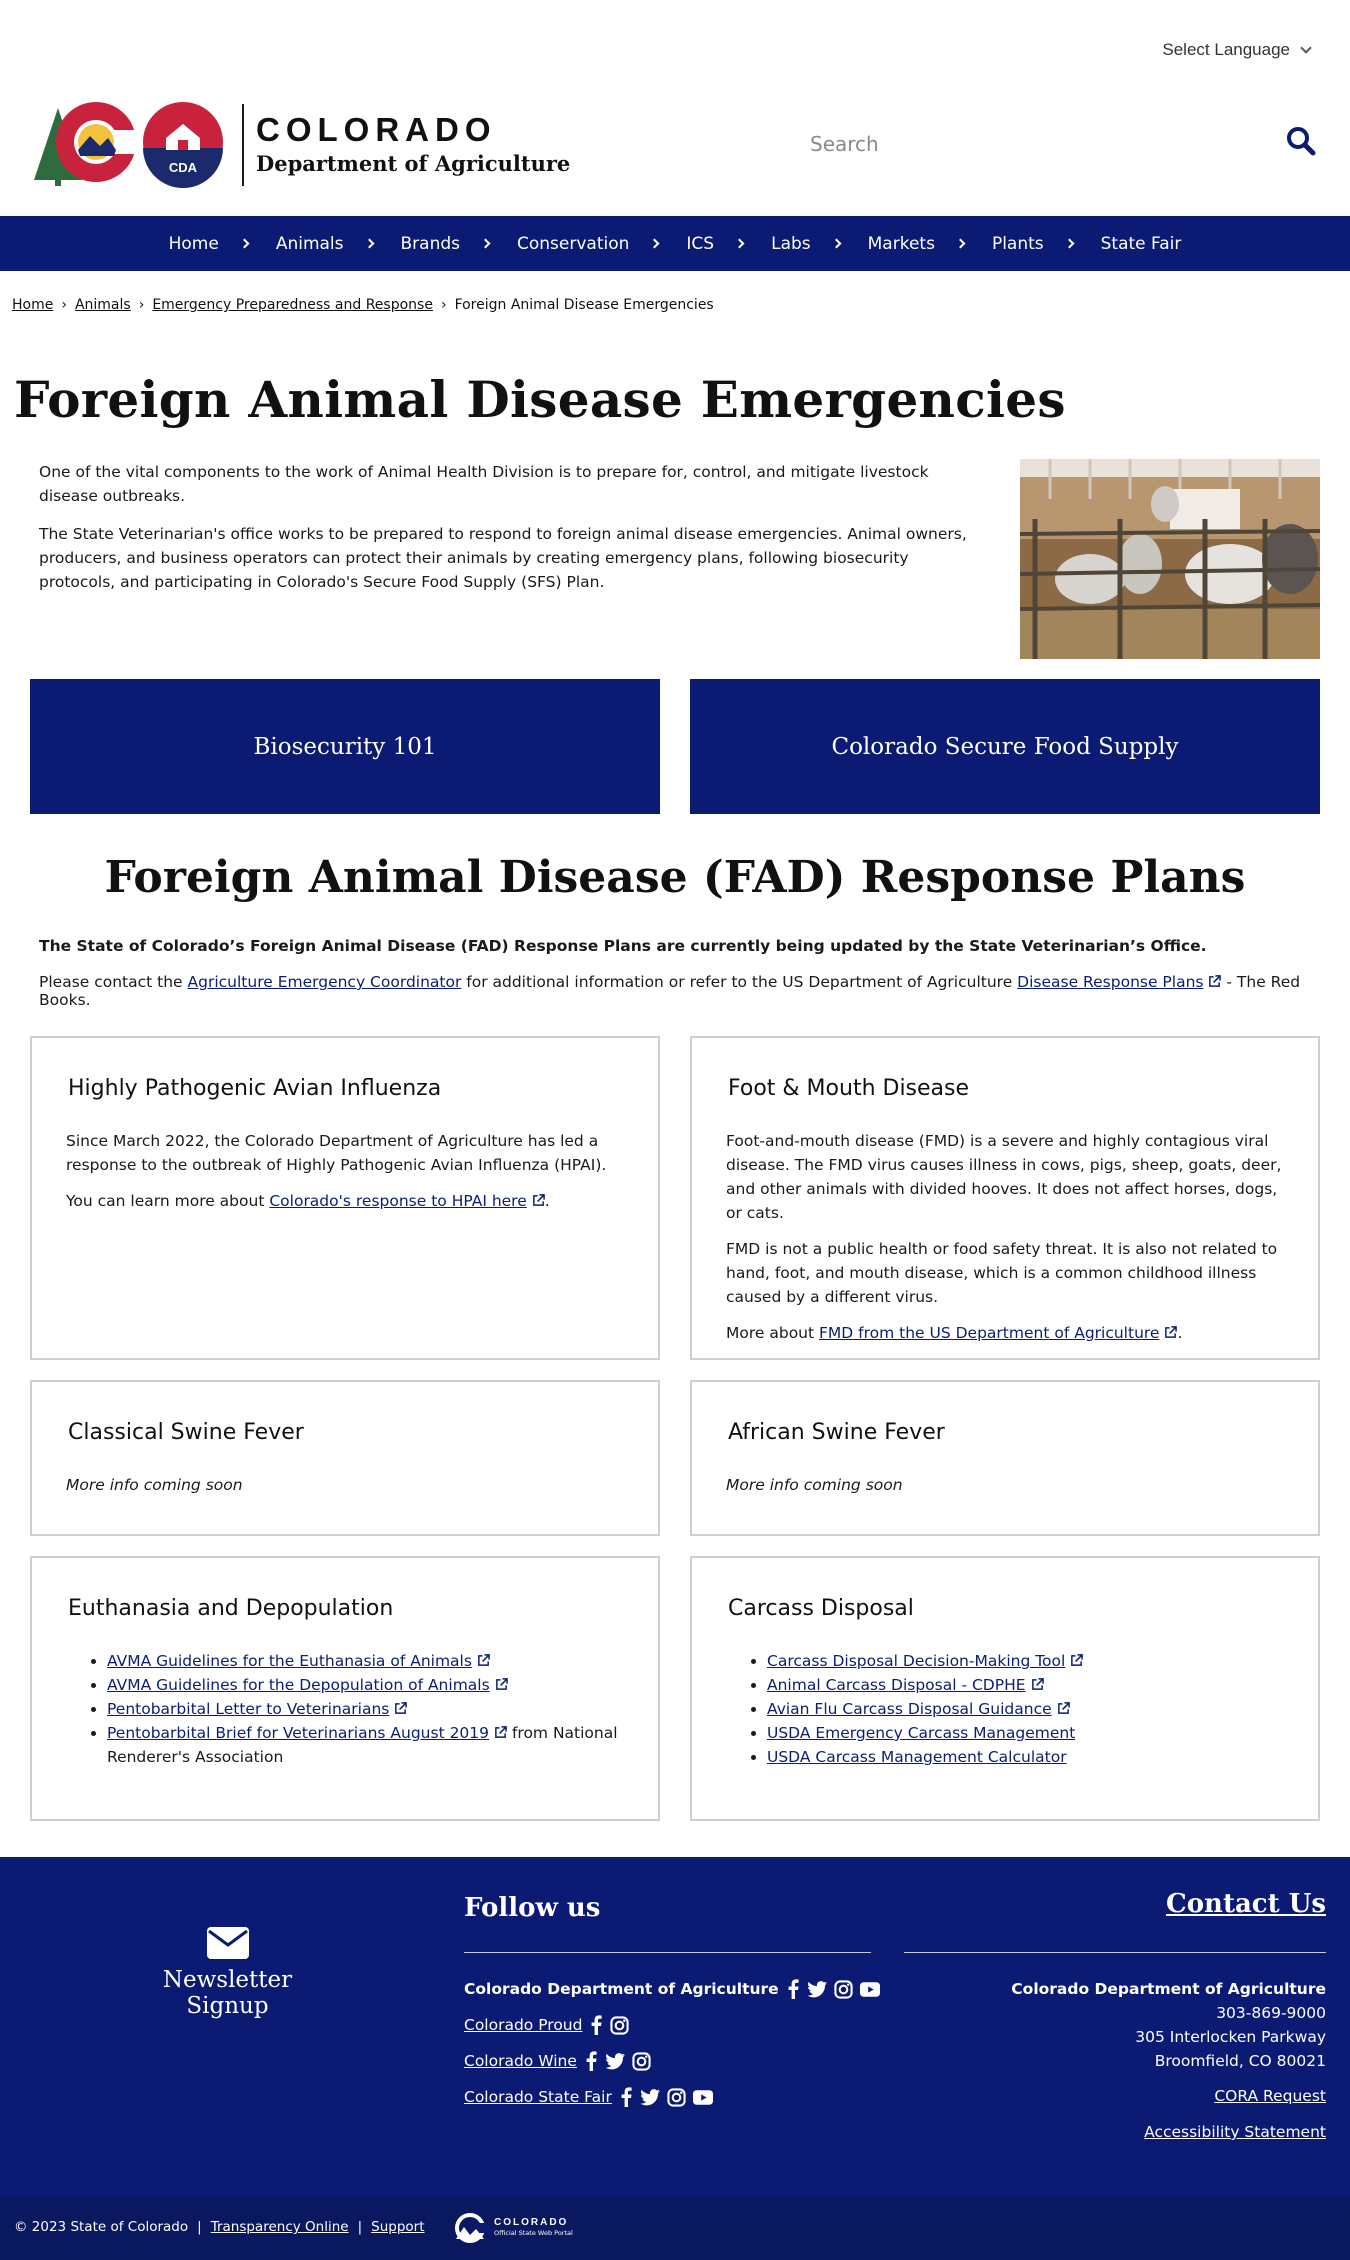  What do you see at coordinates (227, 1943) in the screenshot?
I see `envelope-icon` at bounding box center [227, 1943].